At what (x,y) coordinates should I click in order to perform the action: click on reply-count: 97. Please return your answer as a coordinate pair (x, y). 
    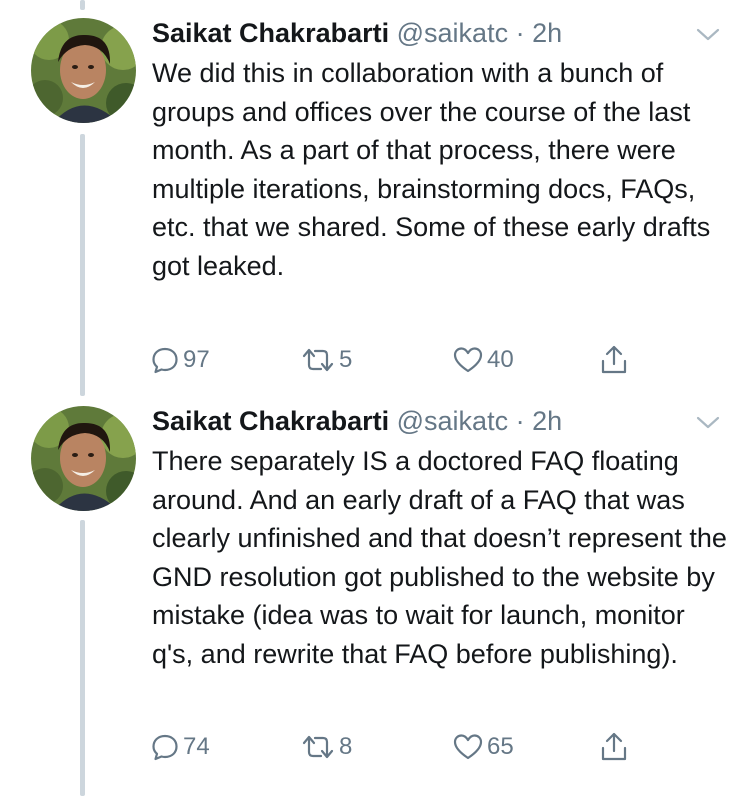
    Looking at the image, I should click on (196, 359).